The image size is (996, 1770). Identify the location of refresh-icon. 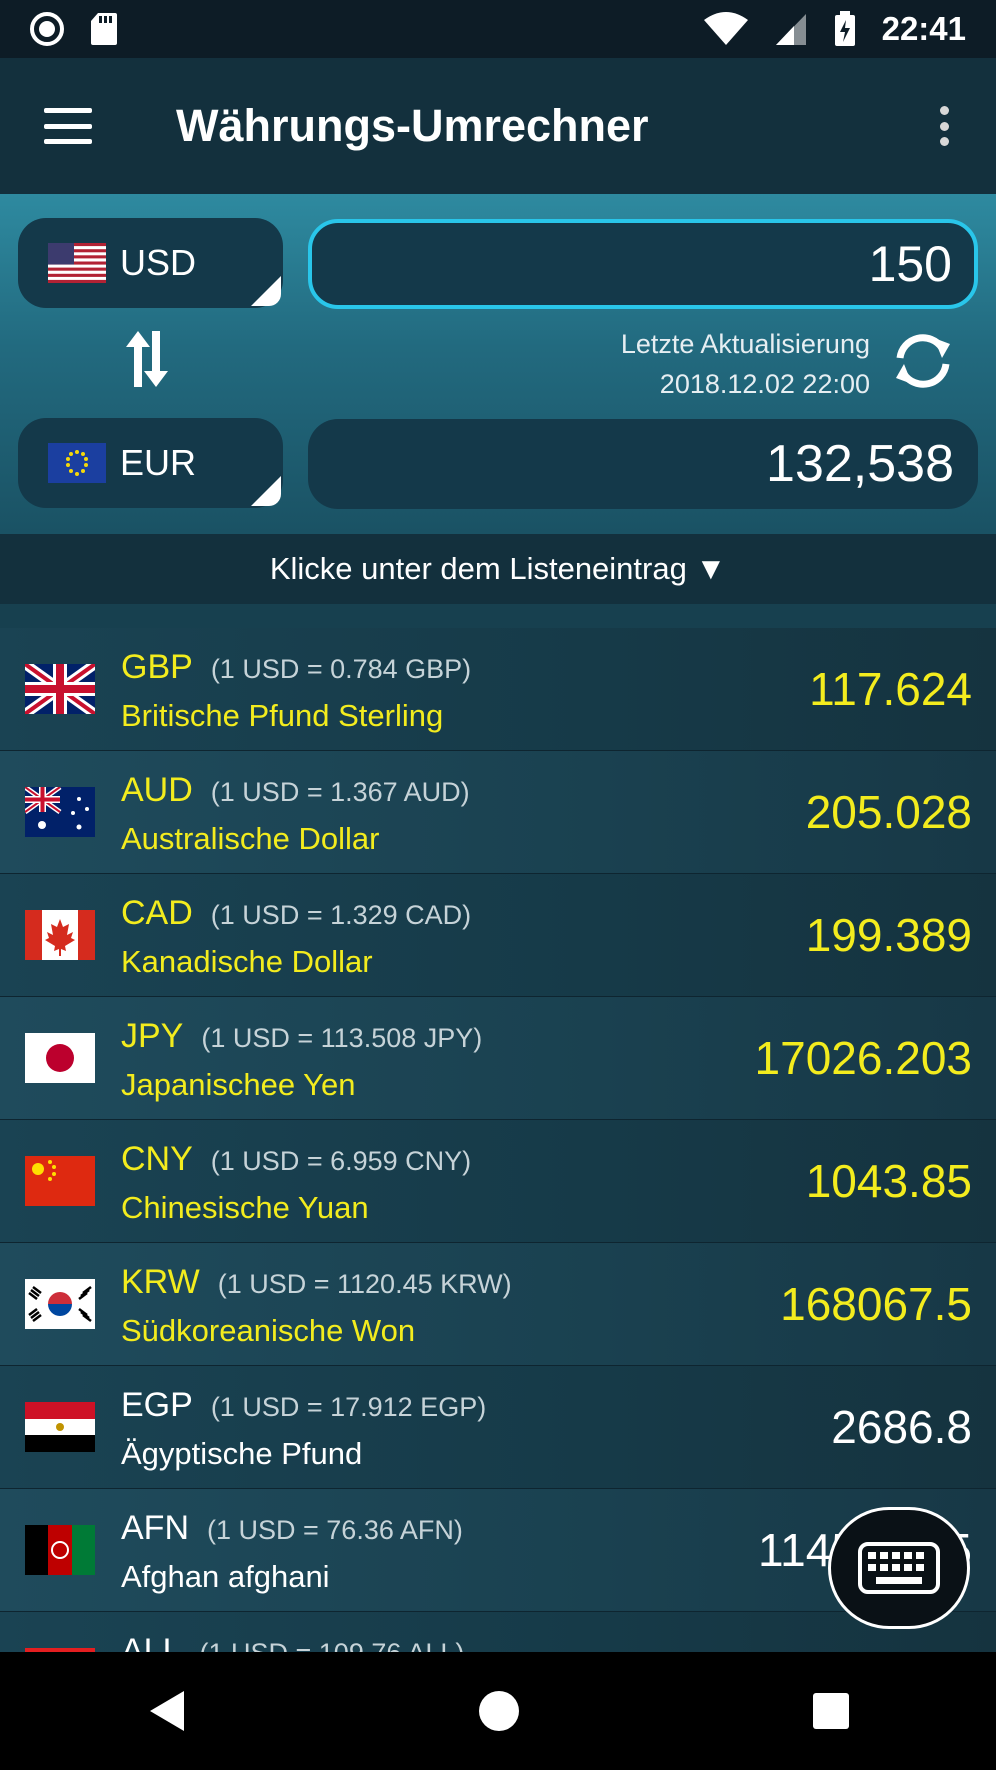
(923, 361).